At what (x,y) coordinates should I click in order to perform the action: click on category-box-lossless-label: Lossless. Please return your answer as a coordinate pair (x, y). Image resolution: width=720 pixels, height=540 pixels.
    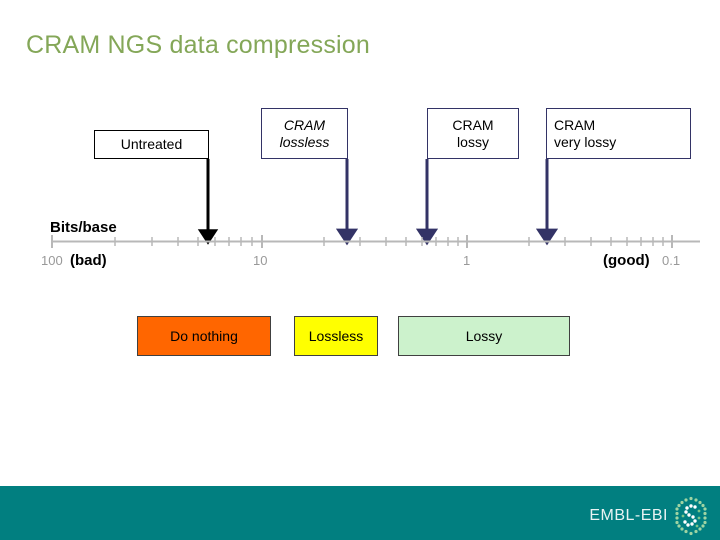
    Looking at the image, I should click on (336, 336).